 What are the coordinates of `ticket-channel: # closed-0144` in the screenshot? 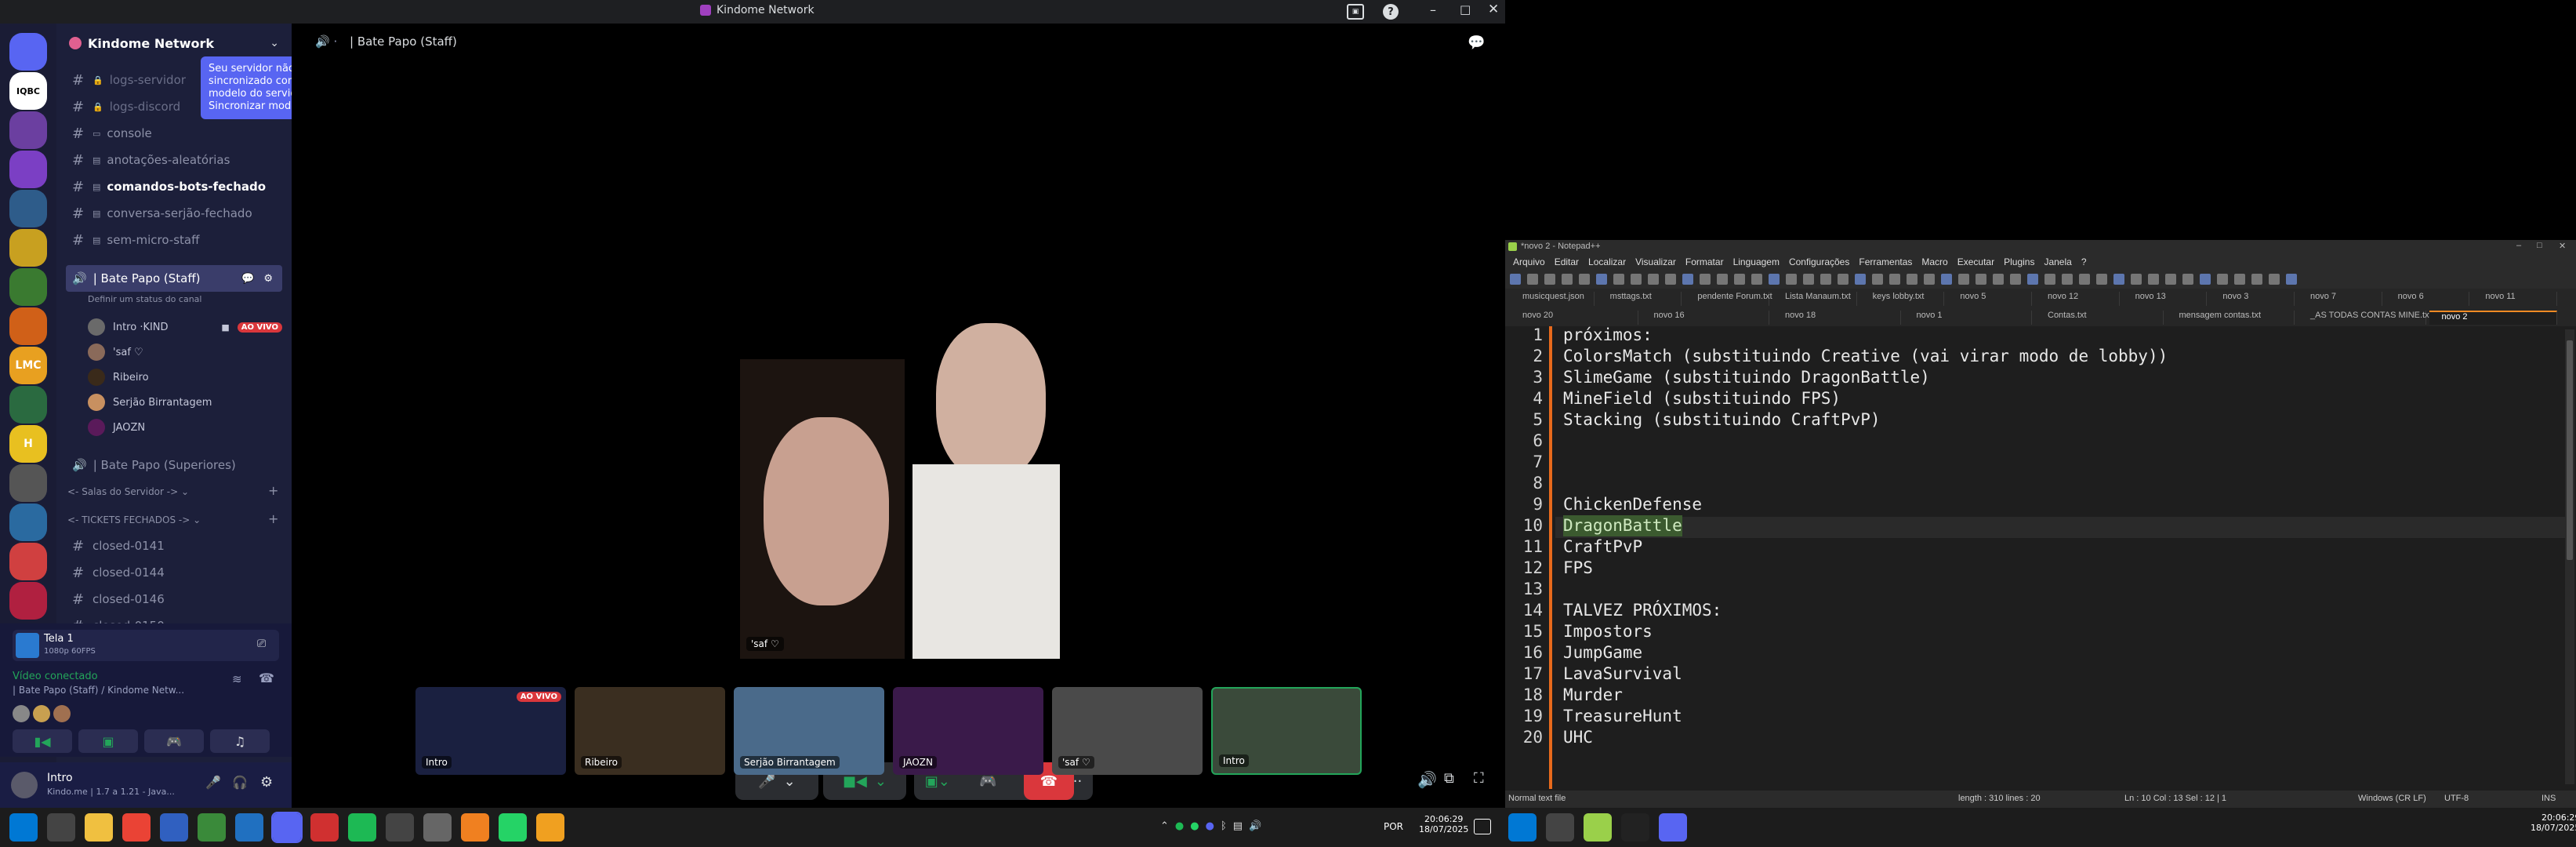 It's located at (174, 572).